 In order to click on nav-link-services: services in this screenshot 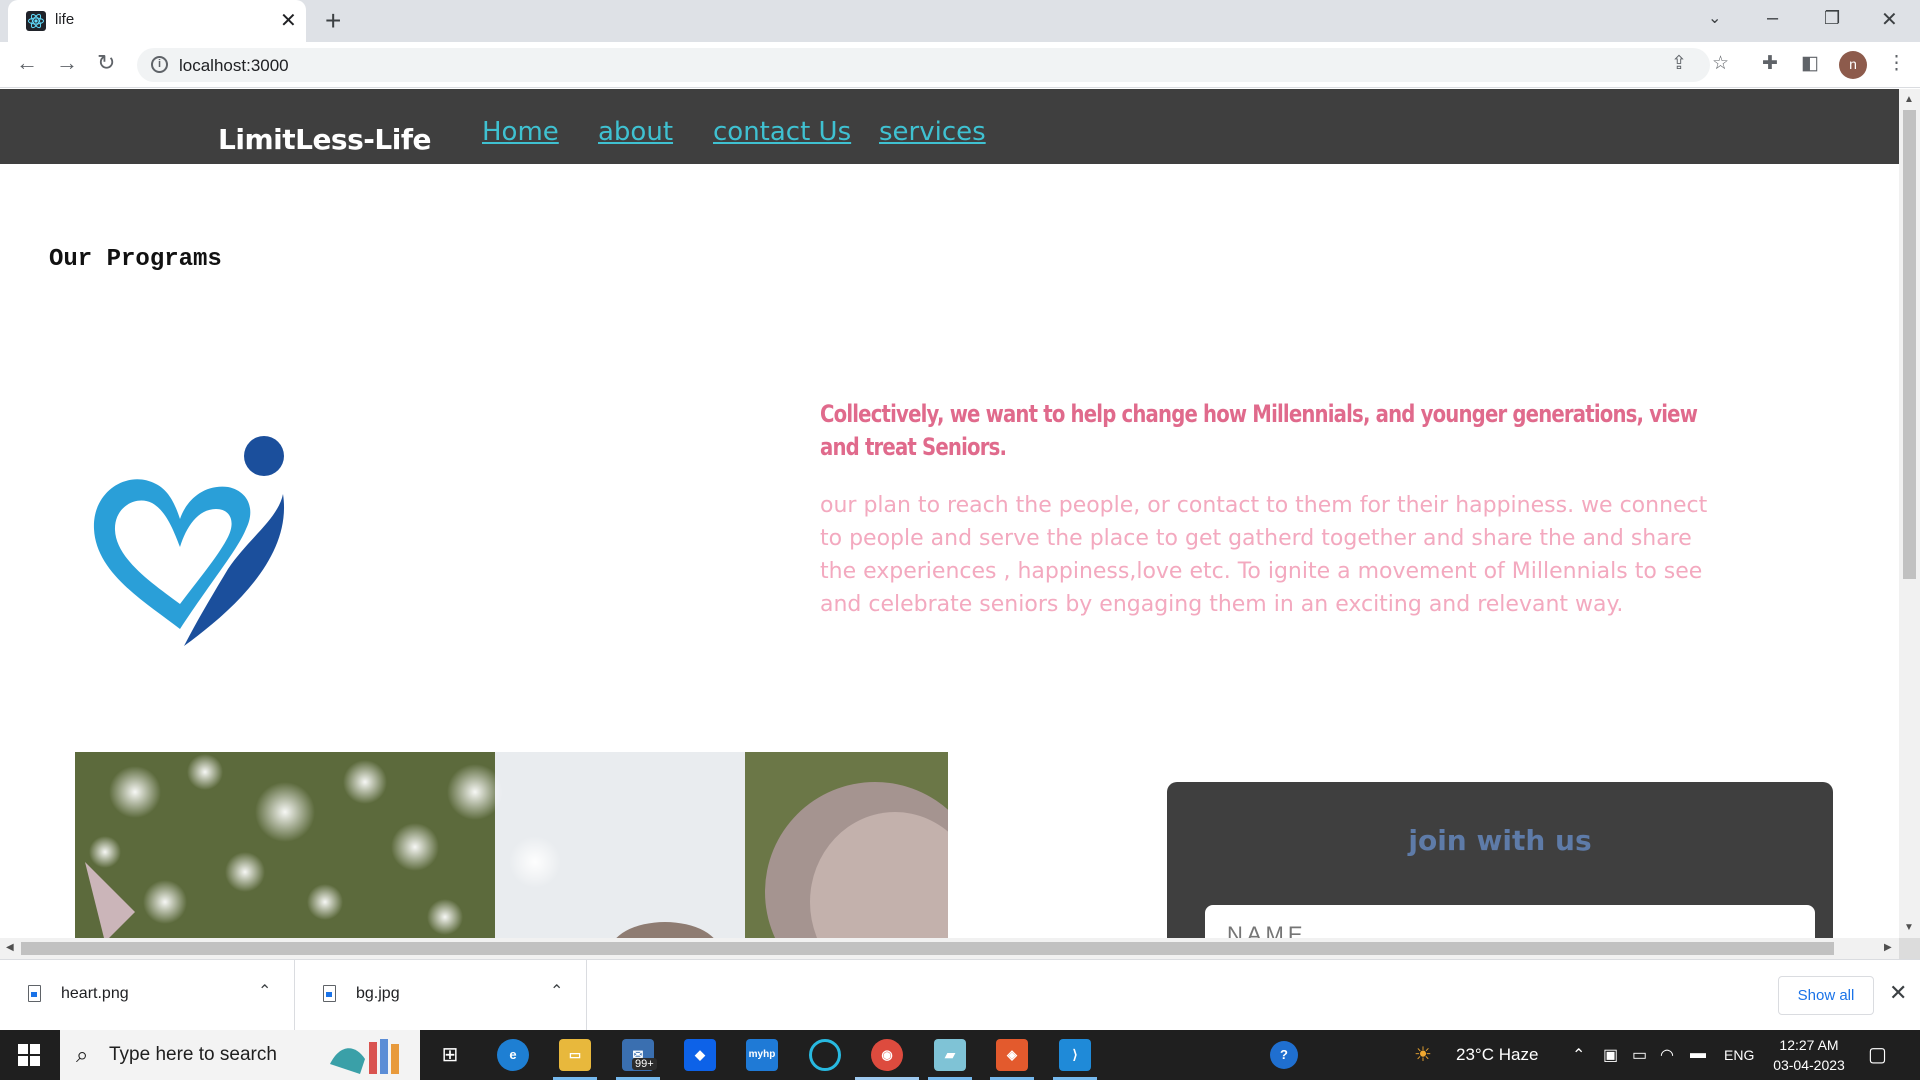, I will do `click(932, 132)`.